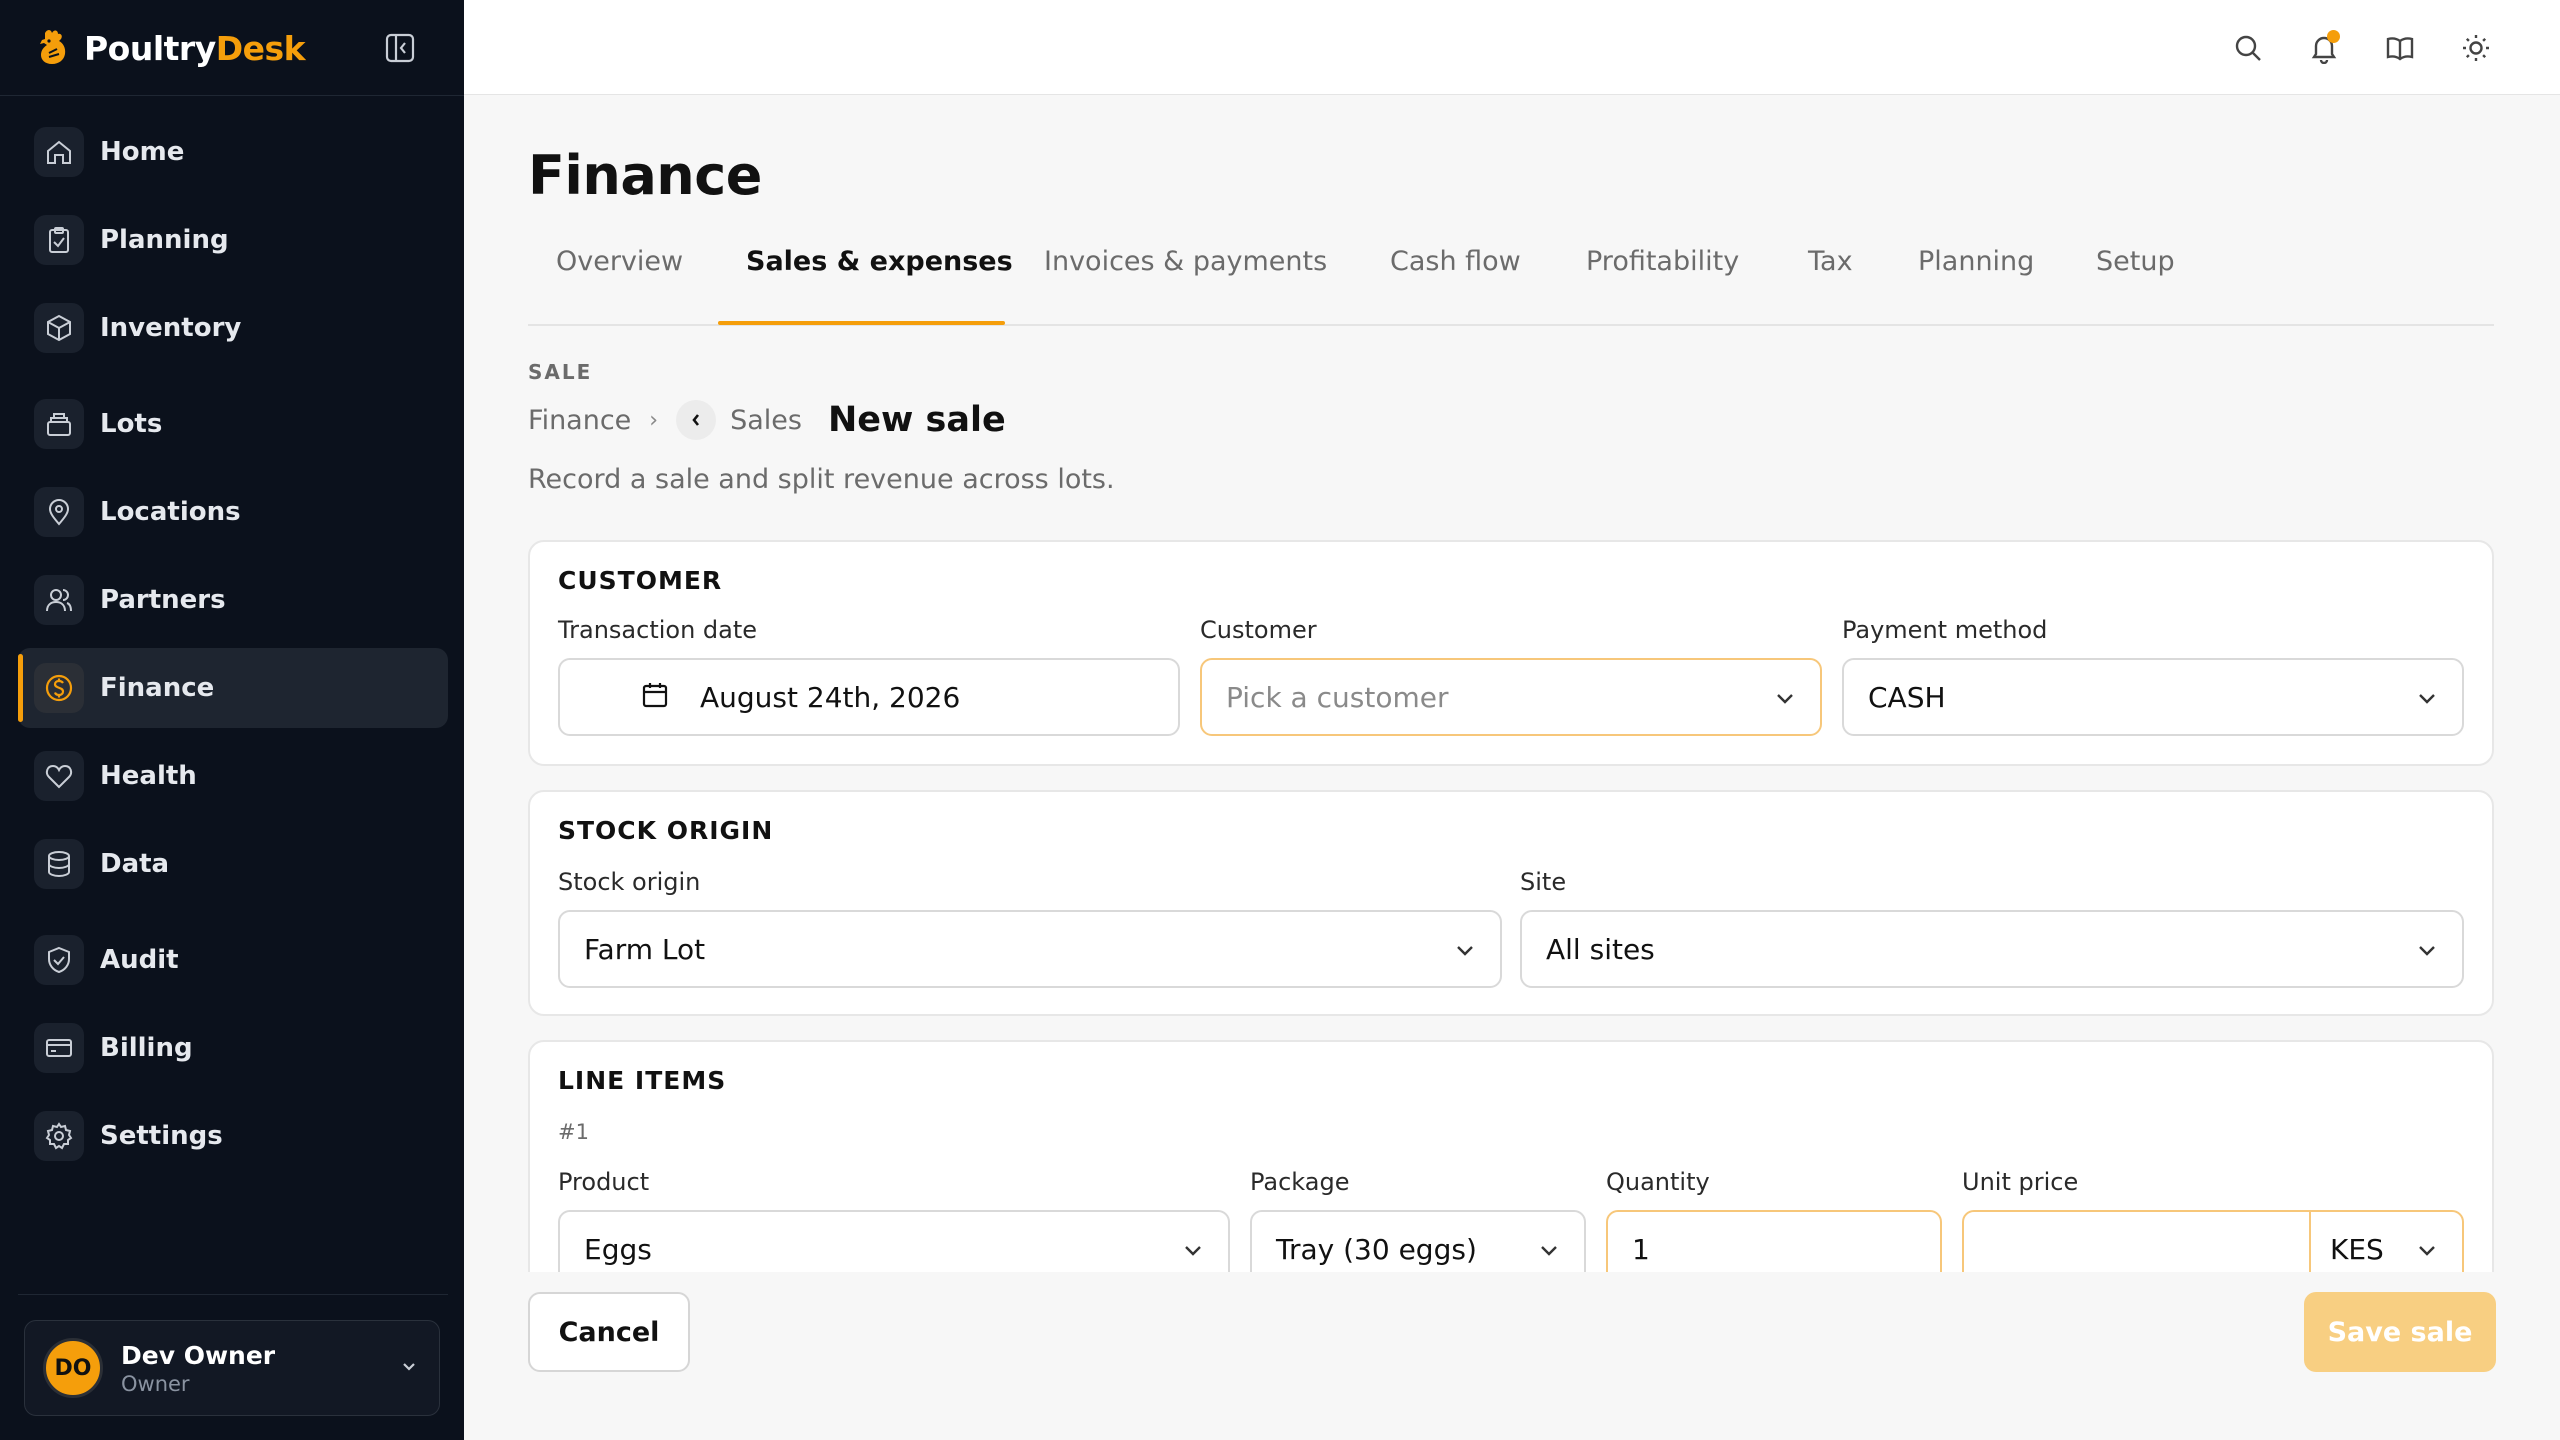 The width and height of the screenshot is (2560, 1440). What do you see at coordinates (1455, 261) in the screenshot?
I see `tab-cash-flow: Cash flow` at bounding box center [1455, 261].